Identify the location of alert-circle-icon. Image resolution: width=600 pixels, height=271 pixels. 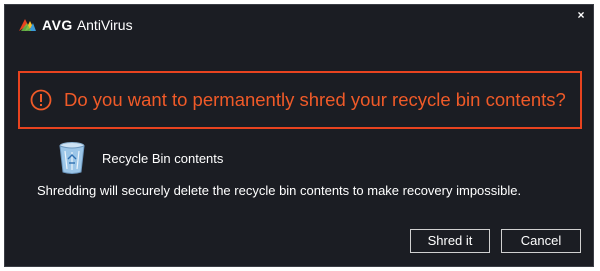
(41, 100).